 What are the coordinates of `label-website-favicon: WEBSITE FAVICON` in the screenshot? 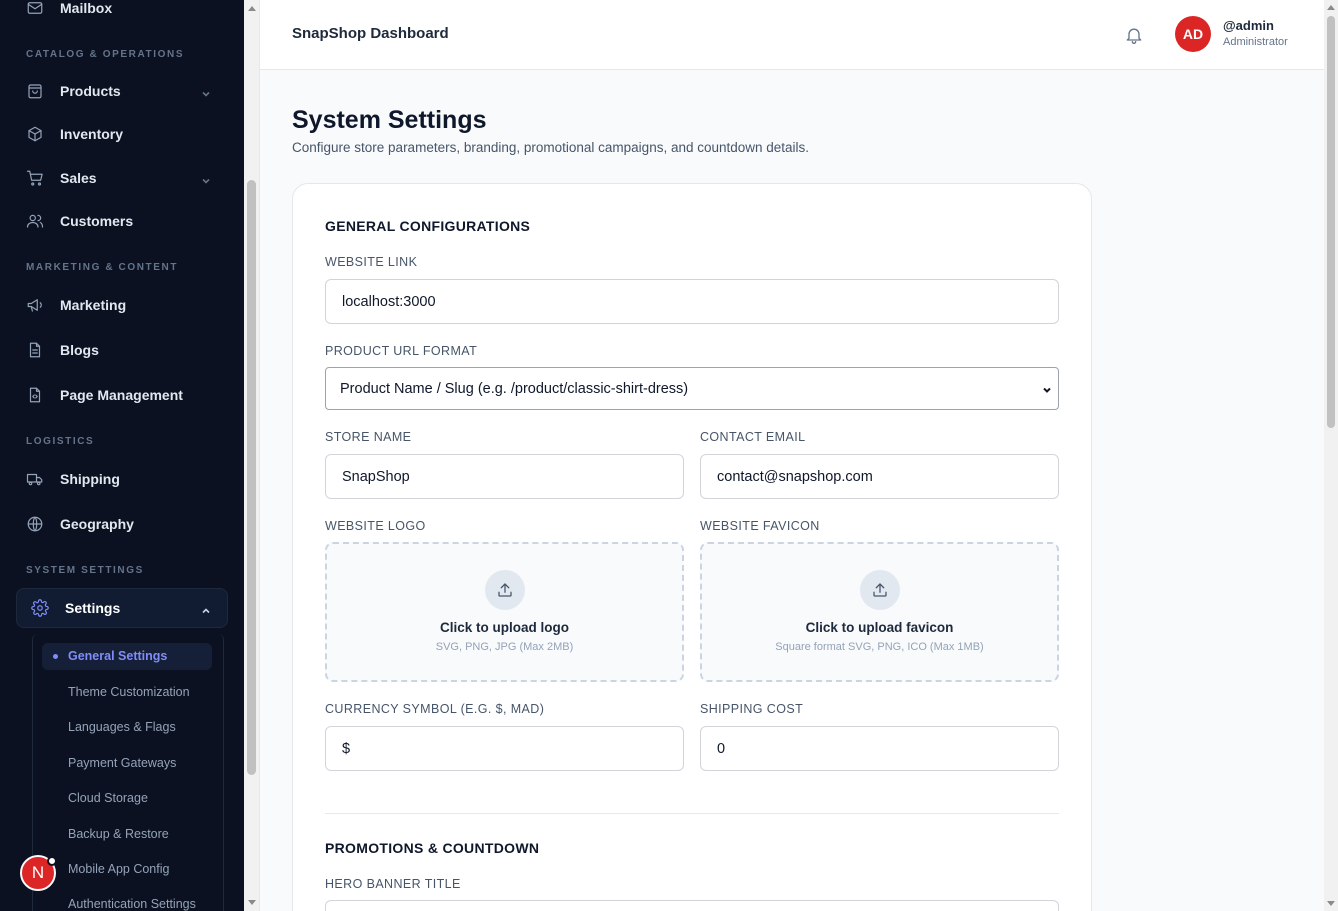 It's located at (760, 526).